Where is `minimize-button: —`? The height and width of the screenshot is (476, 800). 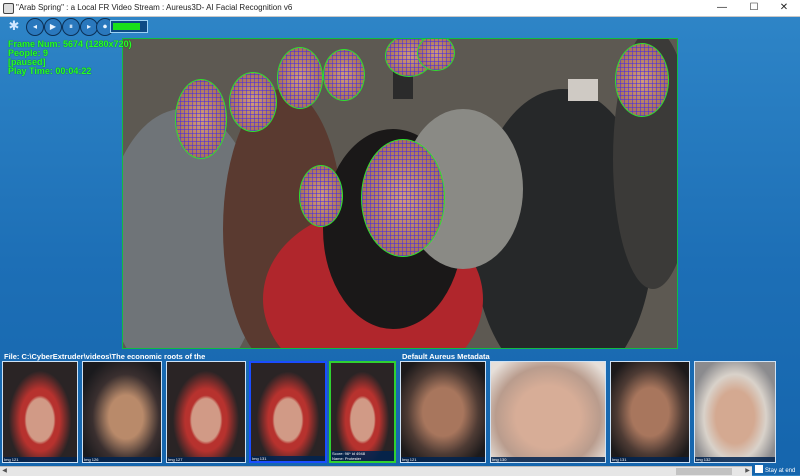
minimize-button: — is located at coordinates (722, 8).